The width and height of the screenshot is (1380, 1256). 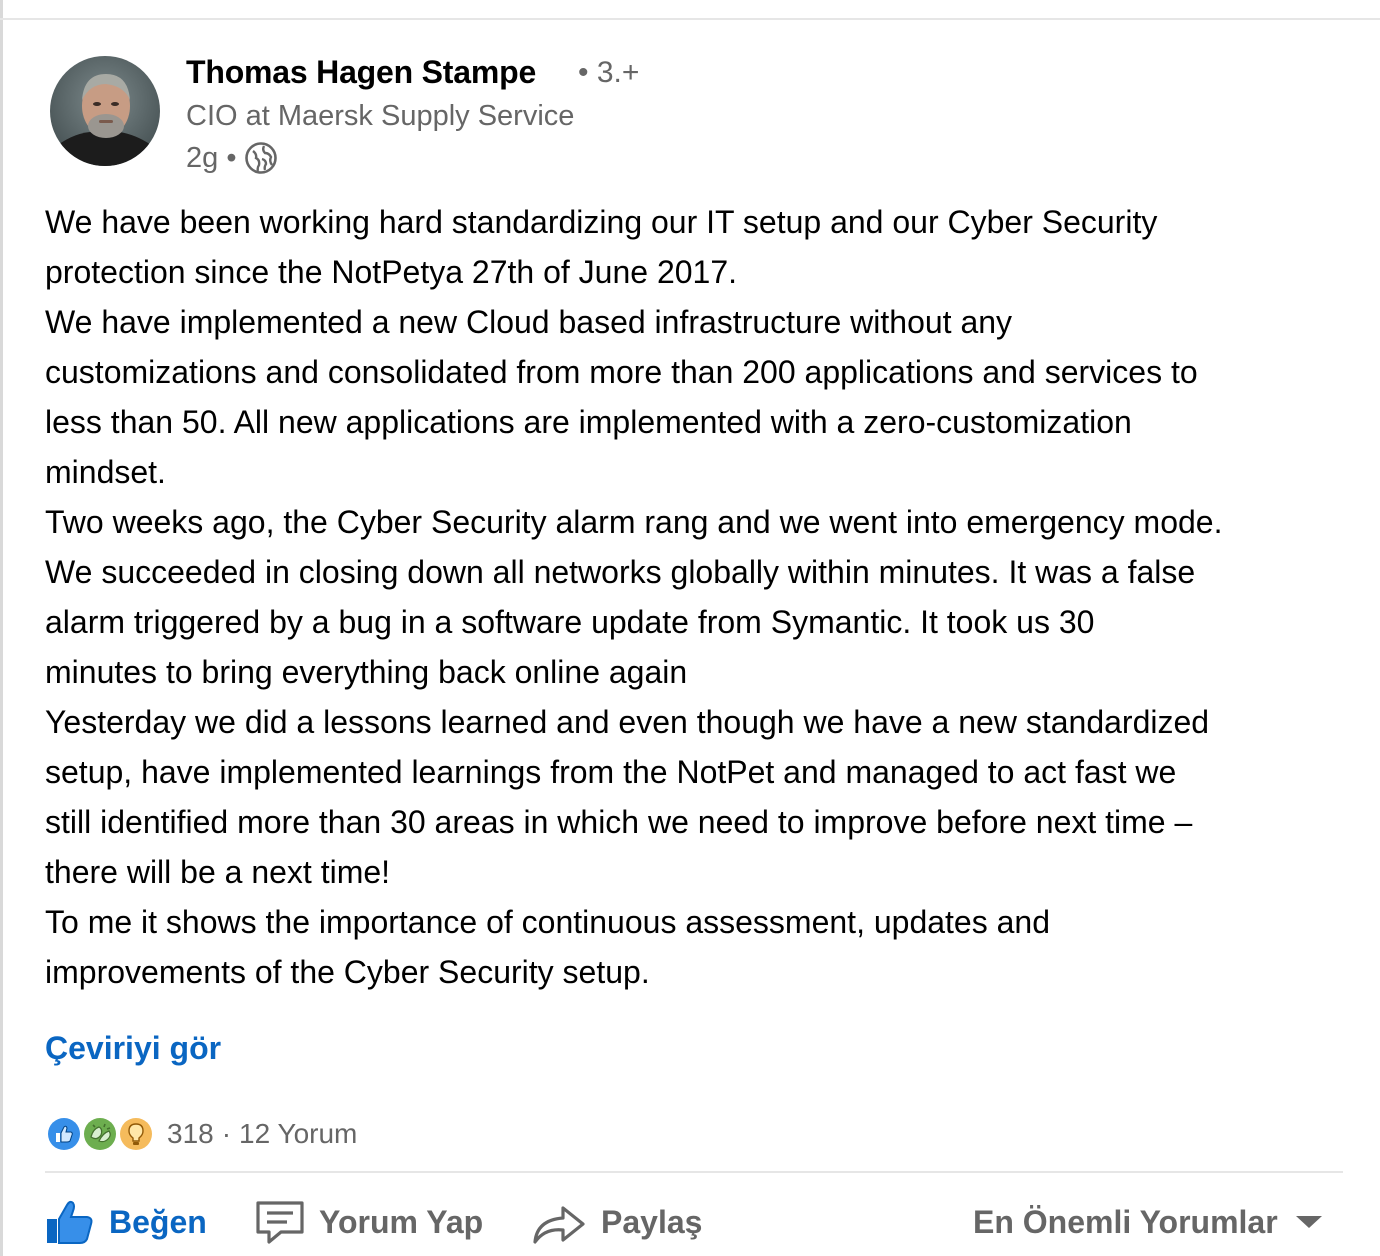 I want to click on author-avatar, so click(x=105, y=111).